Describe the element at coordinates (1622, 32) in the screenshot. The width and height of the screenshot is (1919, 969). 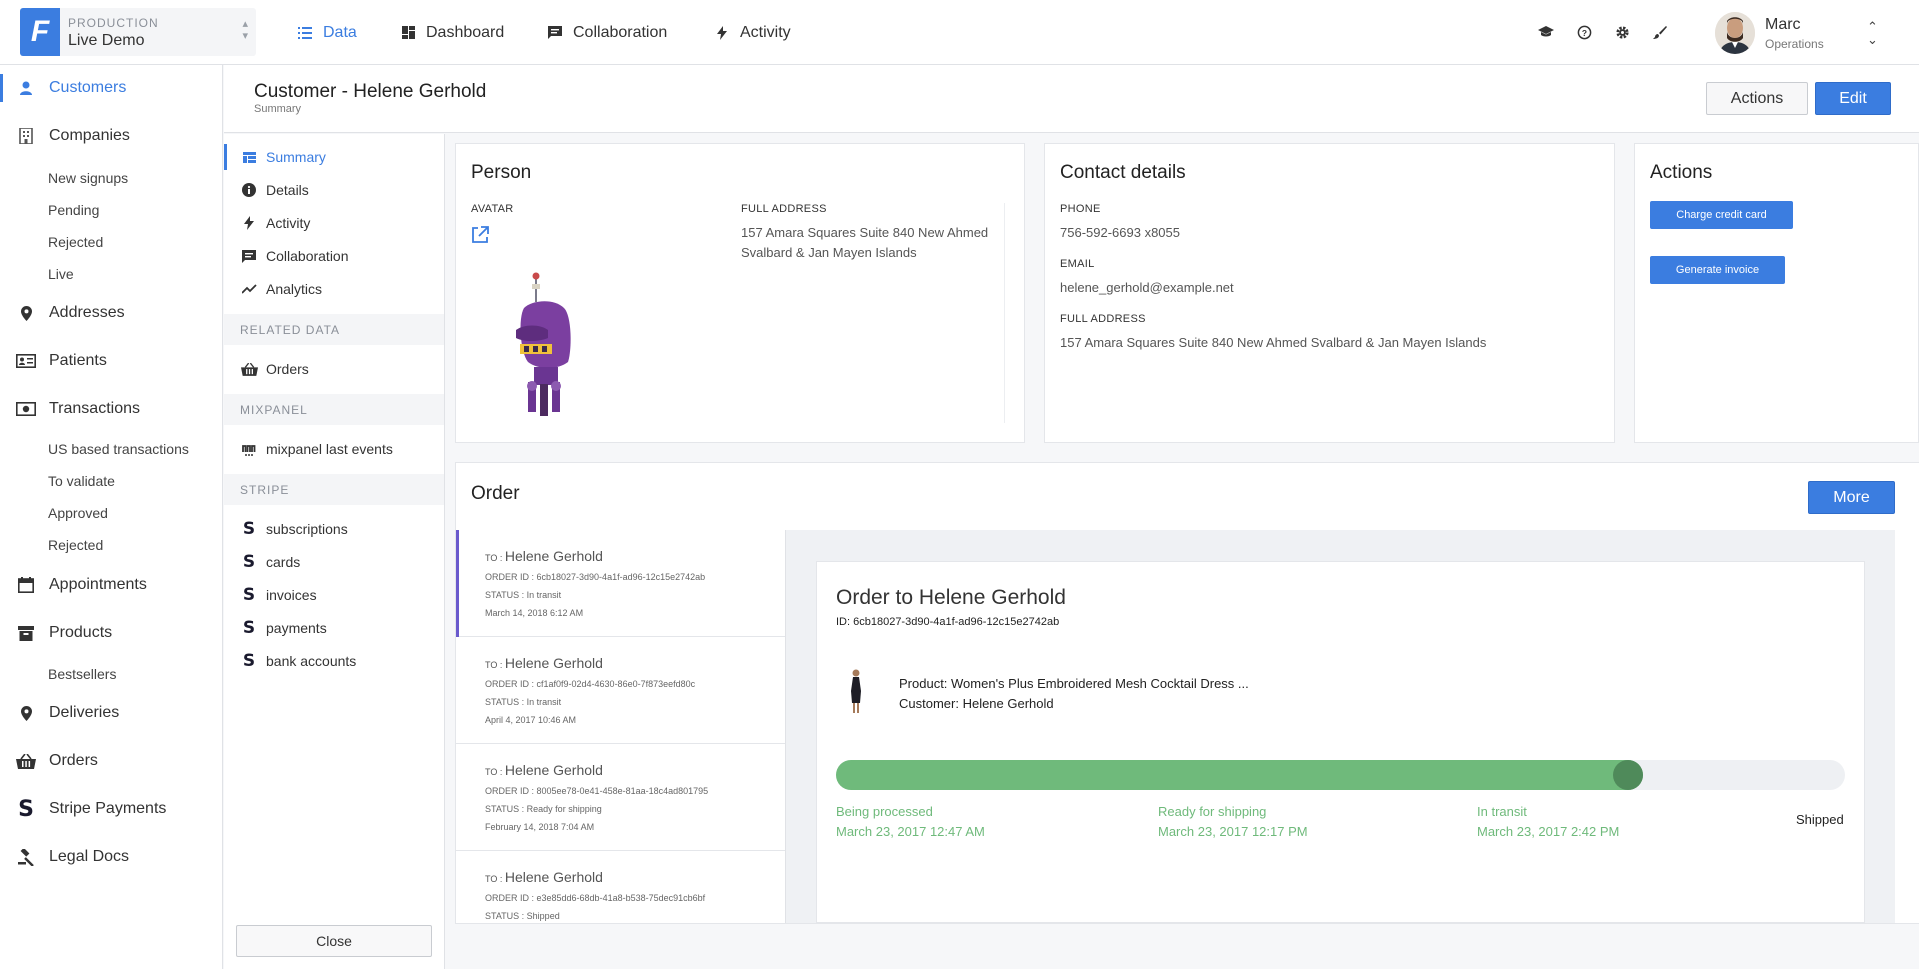
I see `gear-icon` at that location.